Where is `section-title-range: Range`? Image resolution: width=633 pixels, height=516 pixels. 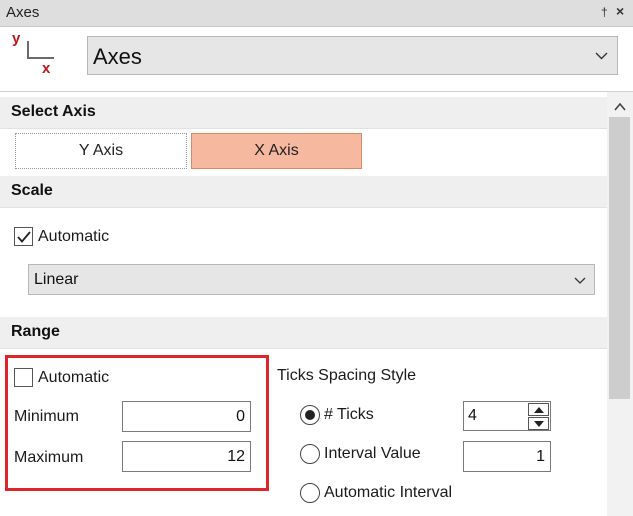
section-title-range: Range is located at coordinates (35, 331).